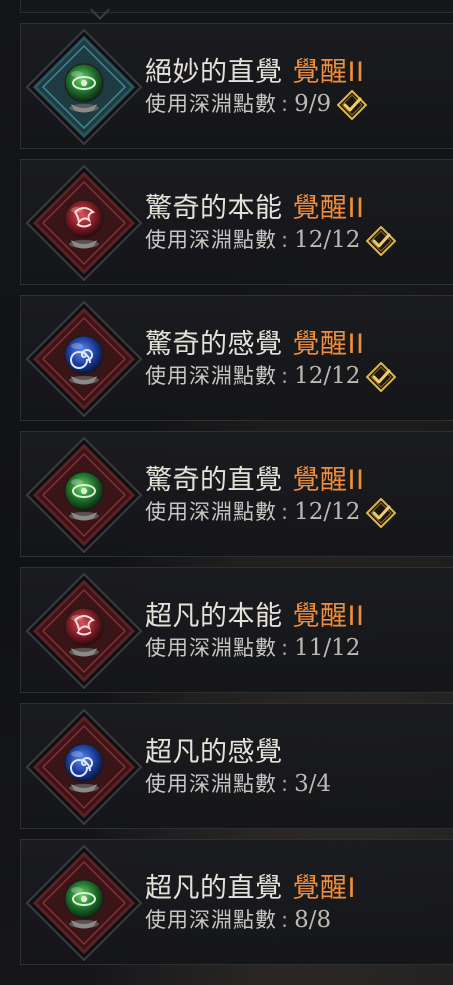 This screenshot has height=985, width=453. I want to click on skill-name: 驚奇的直覺, so click(214, 480).